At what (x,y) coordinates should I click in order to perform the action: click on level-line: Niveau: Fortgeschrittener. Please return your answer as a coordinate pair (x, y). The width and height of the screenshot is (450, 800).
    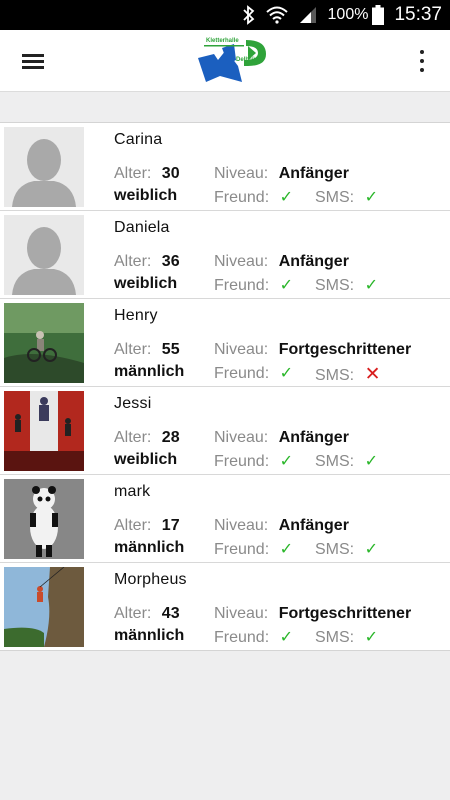
    Looking at the image, I should click on (312, 350).